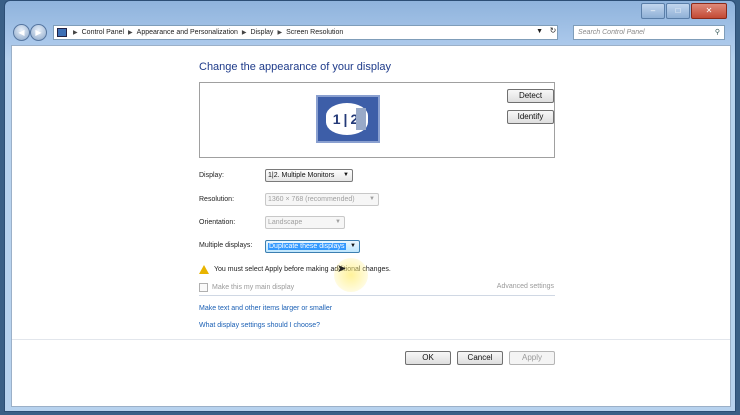  Describe the element at coordinates (203, 287) in the screenshot. I see `main-display-checkbox` at that location.